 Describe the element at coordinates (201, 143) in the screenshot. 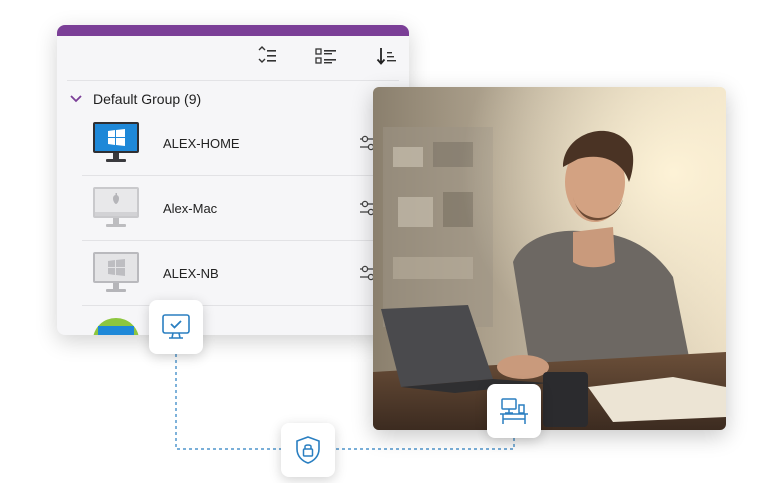

I see `device-name: ALEX-HOME` at that location.